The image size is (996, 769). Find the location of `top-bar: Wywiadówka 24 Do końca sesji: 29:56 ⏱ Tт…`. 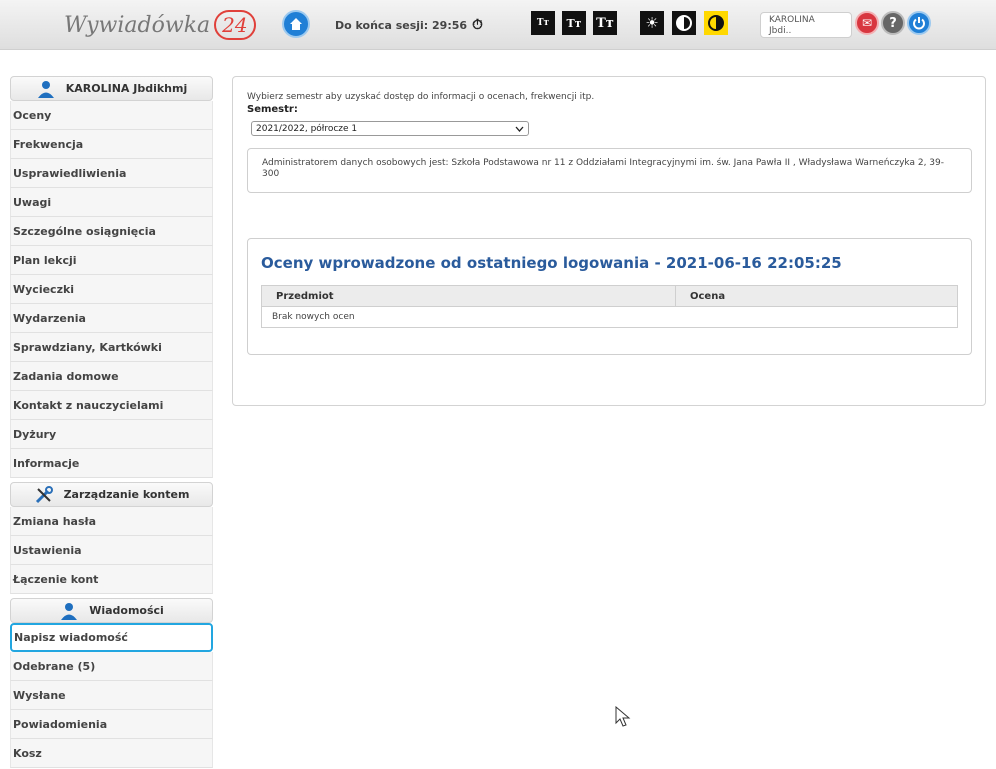

top-bar: Wywiadówka 24 Do końca sesji: 29:56 ⏱ Tт… is located at coordinates (498, 25).